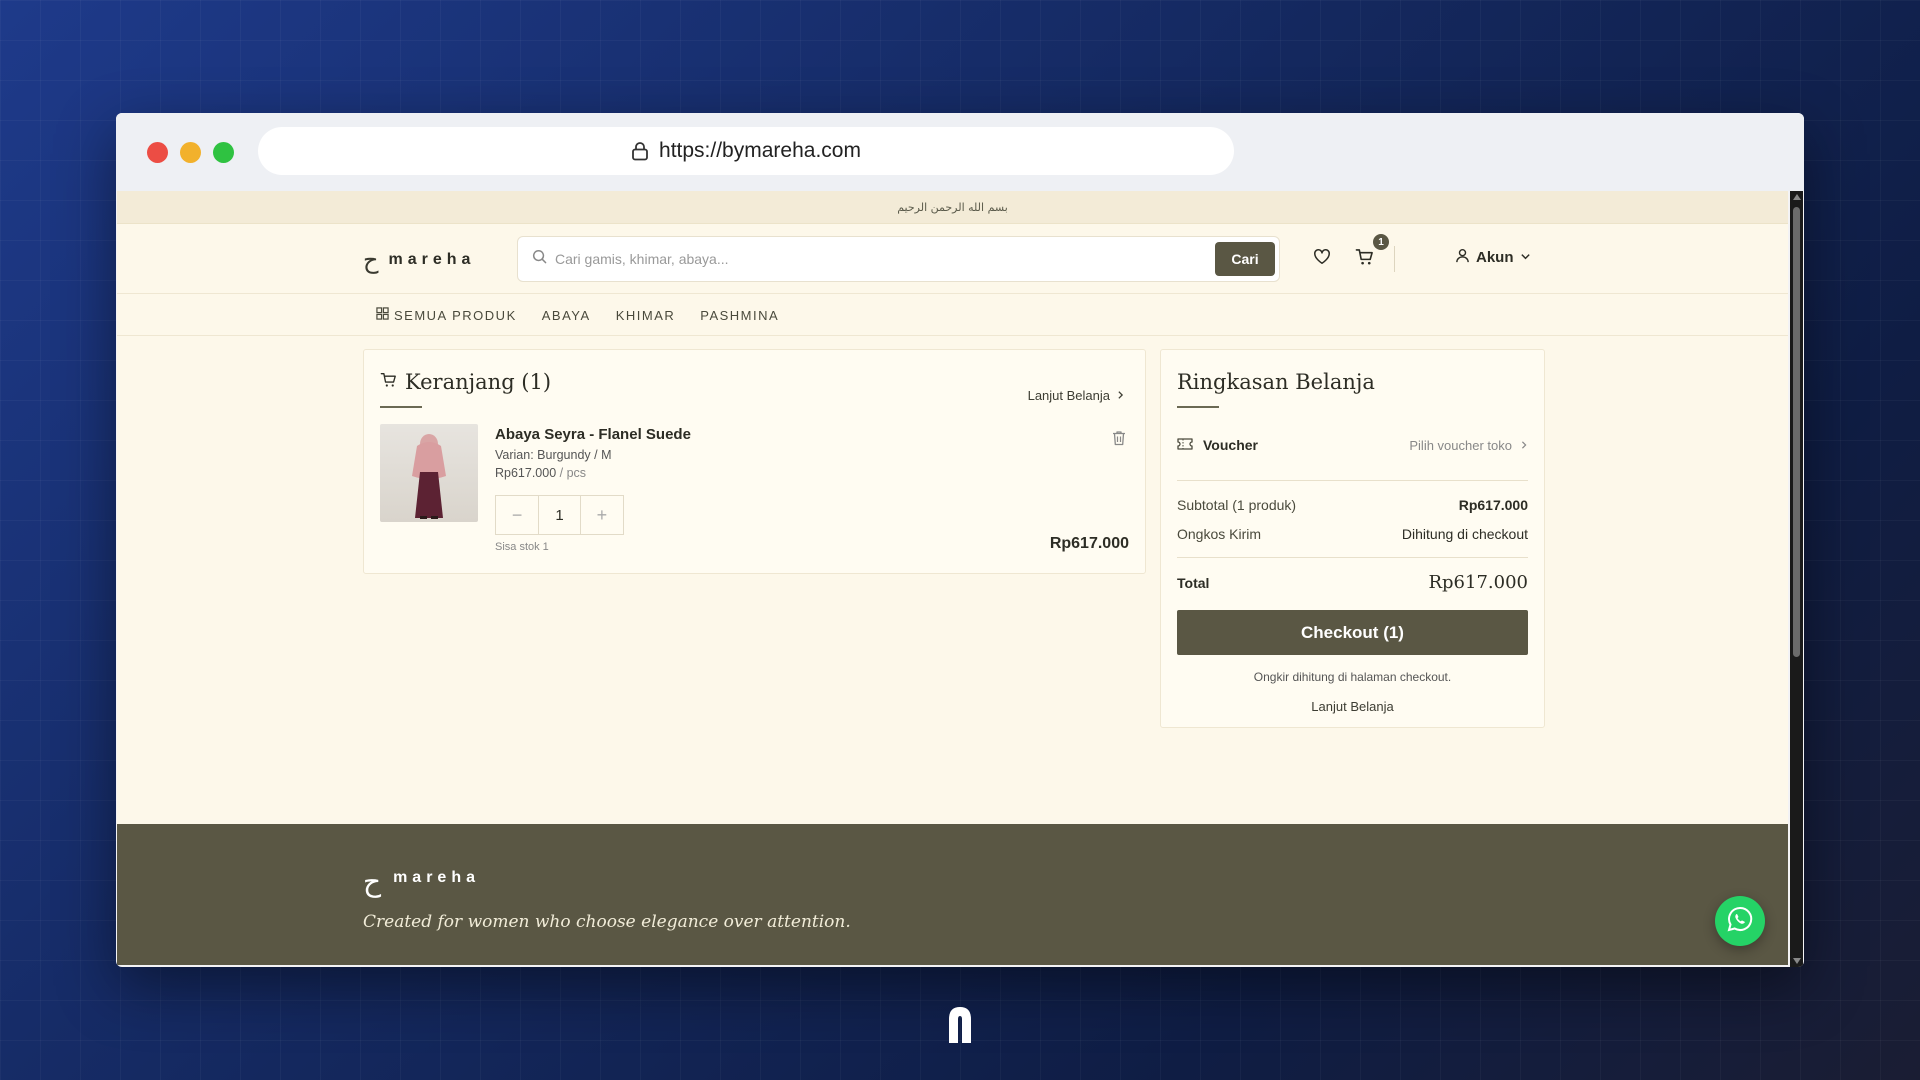 The width and height of the screenshot is (1920, 1080). Describe the element at coordinates (1119, 440) in the screenshot. I see `trash-icon` at that location.